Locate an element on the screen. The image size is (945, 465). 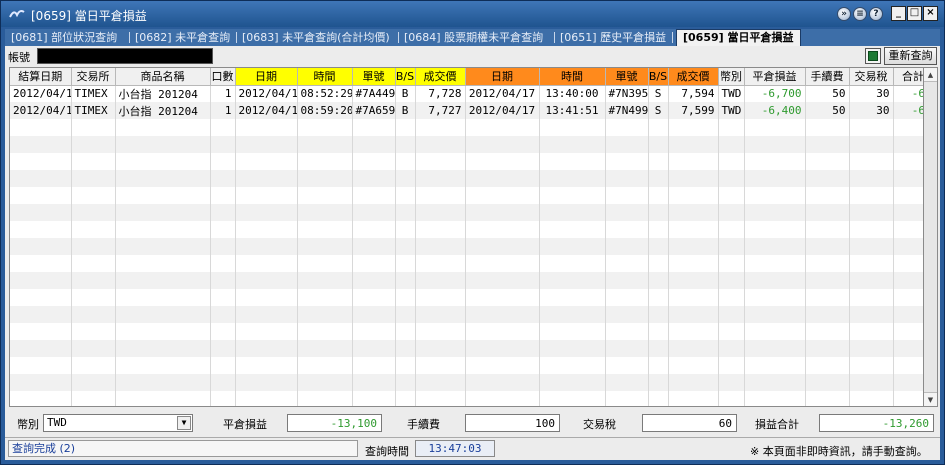
minimize-icon: _ is located at coordinates (898, 13).